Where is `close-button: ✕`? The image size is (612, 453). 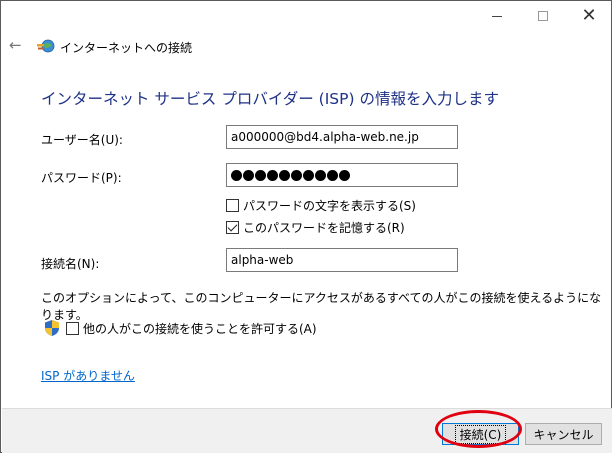
close-button: ✕ is located at coordinates (589, 16).